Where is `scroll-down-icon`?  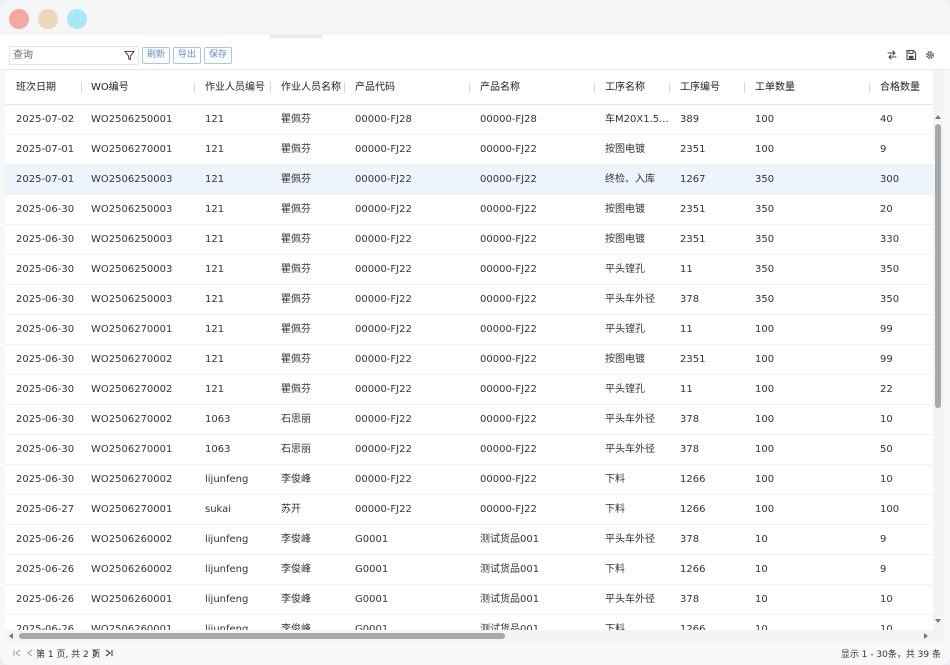
scroll-down-icon is located at coordinates (938, 621).